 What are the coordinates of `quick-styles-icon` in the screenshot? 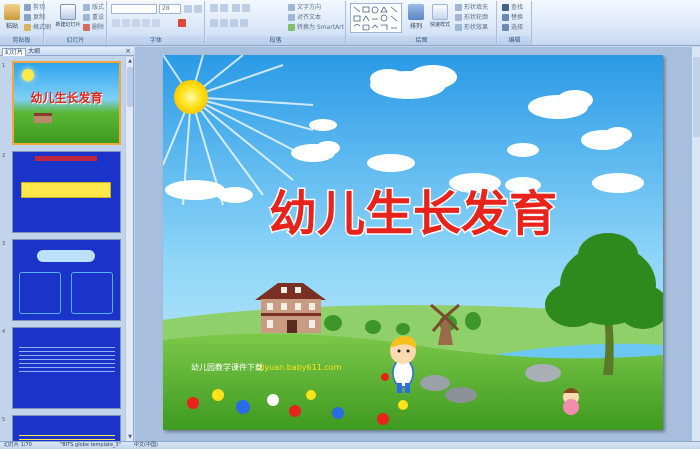 It's located at (440, 12).